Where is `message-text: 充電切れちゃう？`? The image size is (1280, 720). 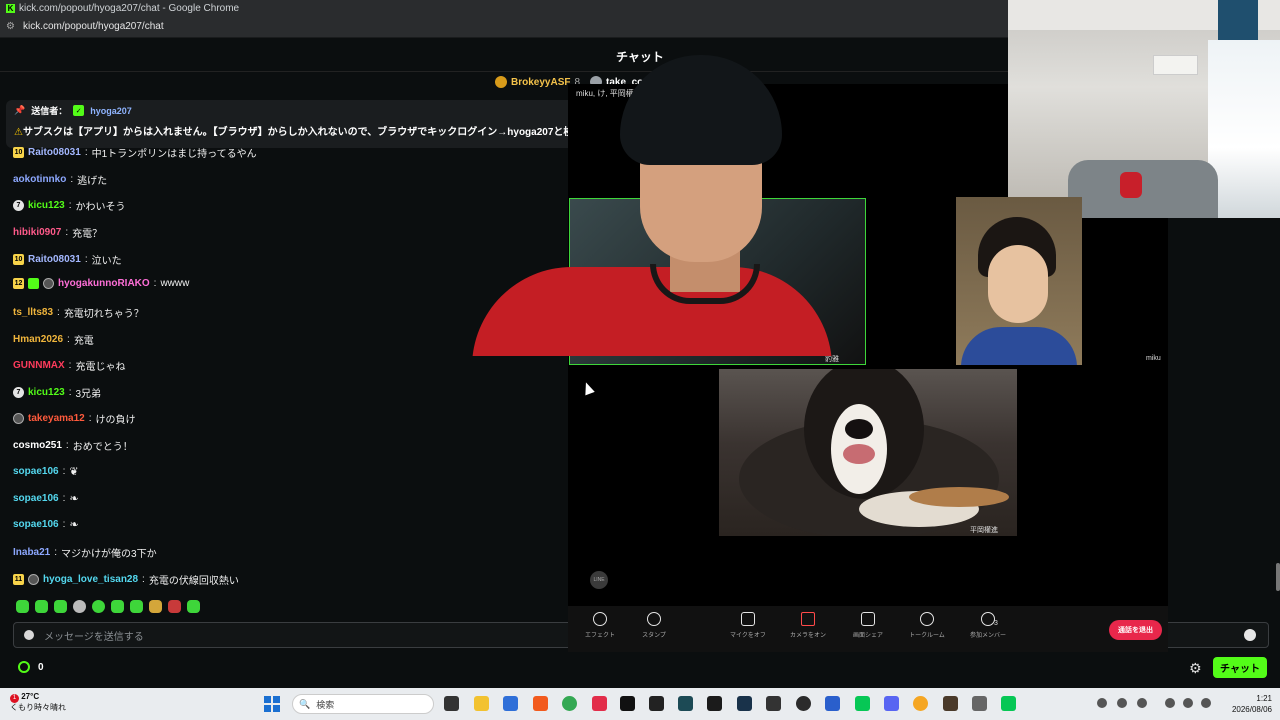 message-text: 充電切れちゃう？ is located at coordinates (103, 314).